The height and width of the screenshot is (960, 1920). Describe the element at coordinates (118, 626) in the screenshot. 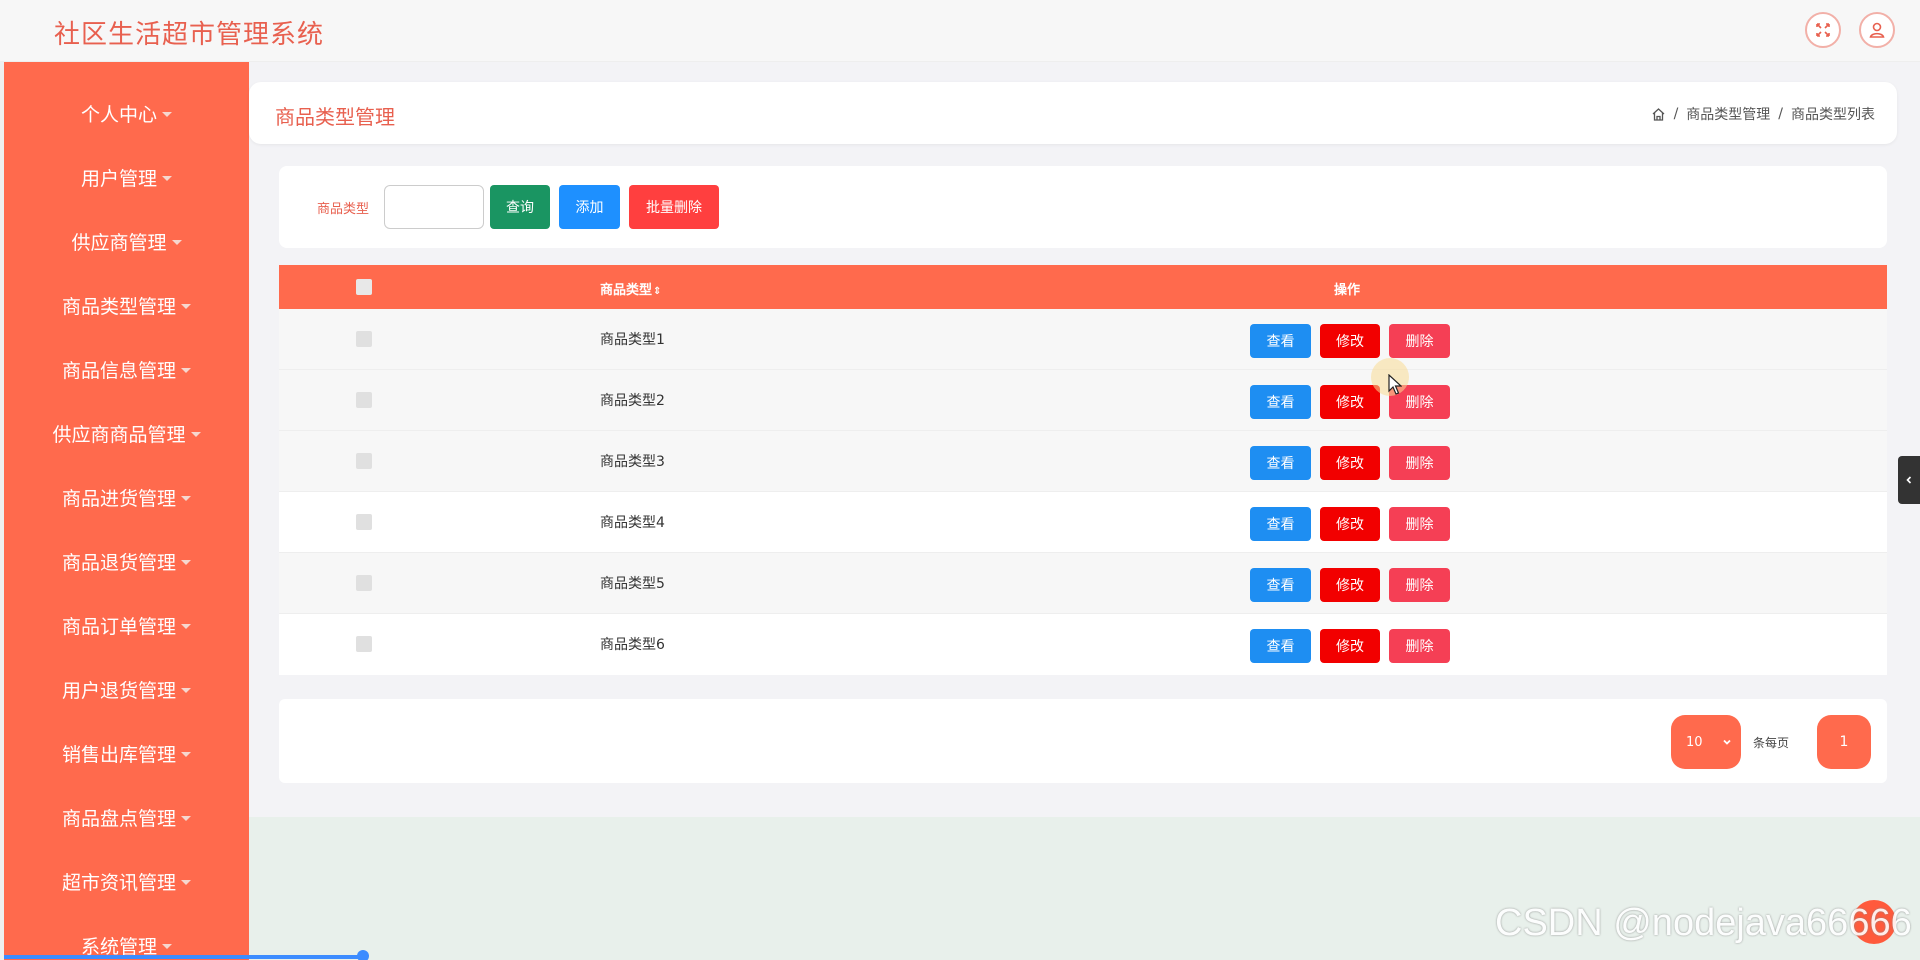

I see `sidebar-item-label: 商品订单管理` at that location.